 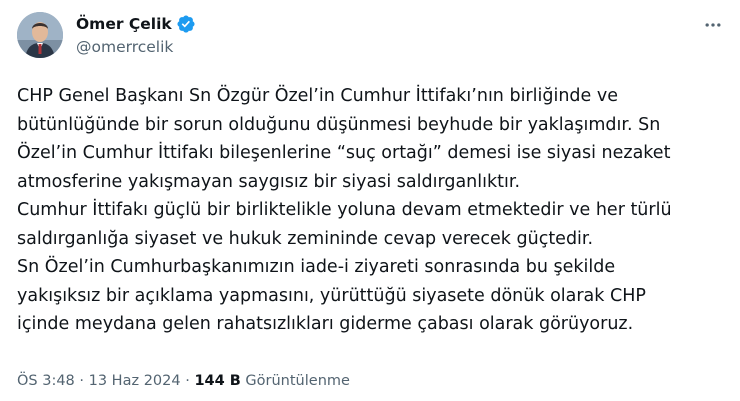 I want to click on author-row: Ömer Çelik, so click(x=136, y=24).